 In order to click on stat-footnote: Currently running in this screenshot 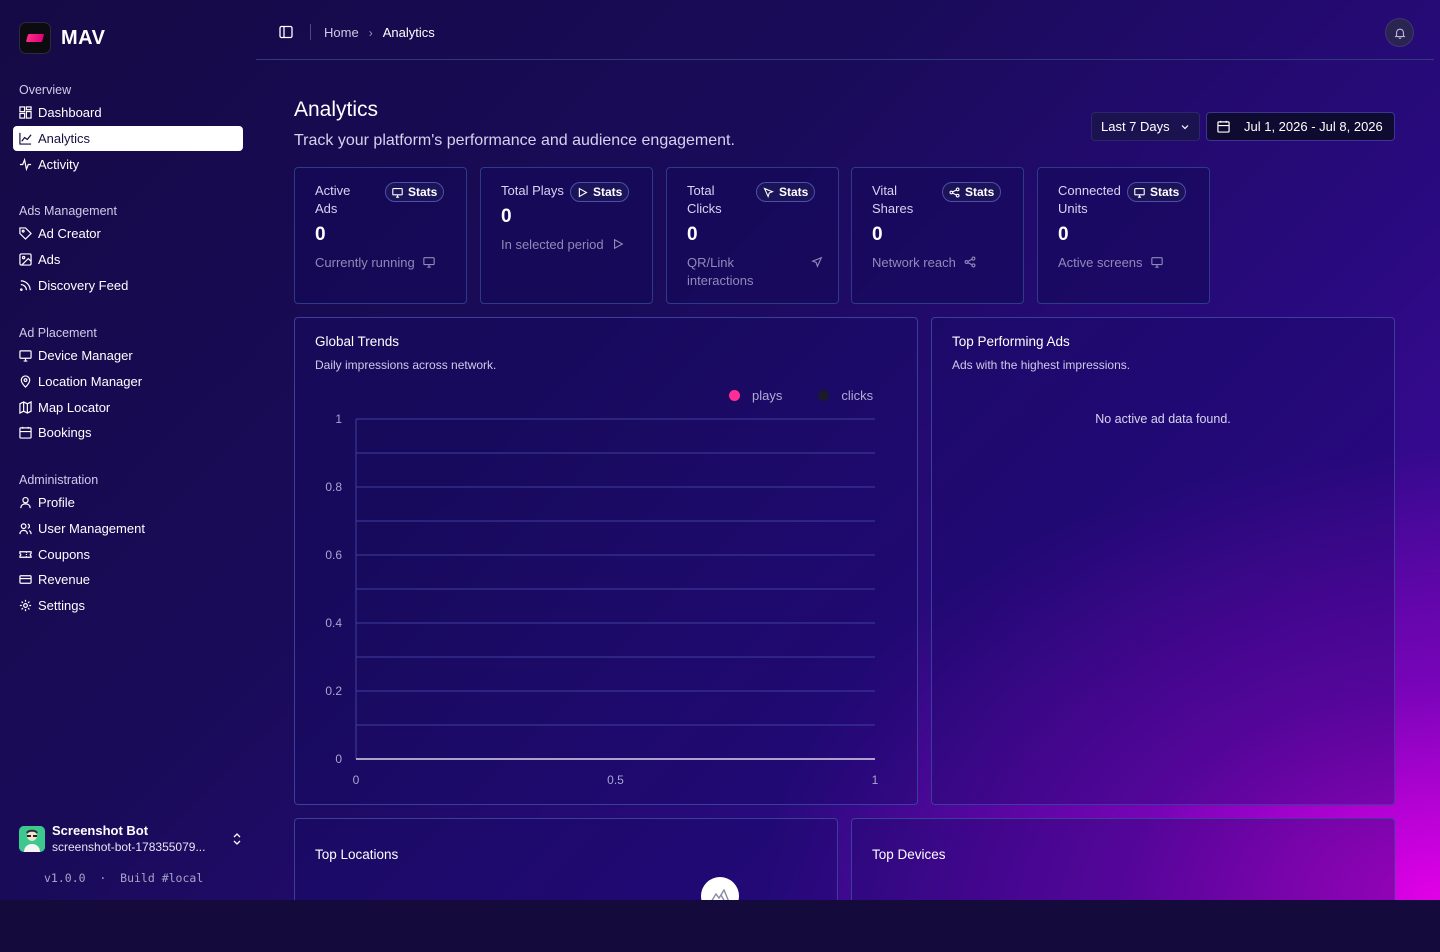, I will do `click(375, 263)`.